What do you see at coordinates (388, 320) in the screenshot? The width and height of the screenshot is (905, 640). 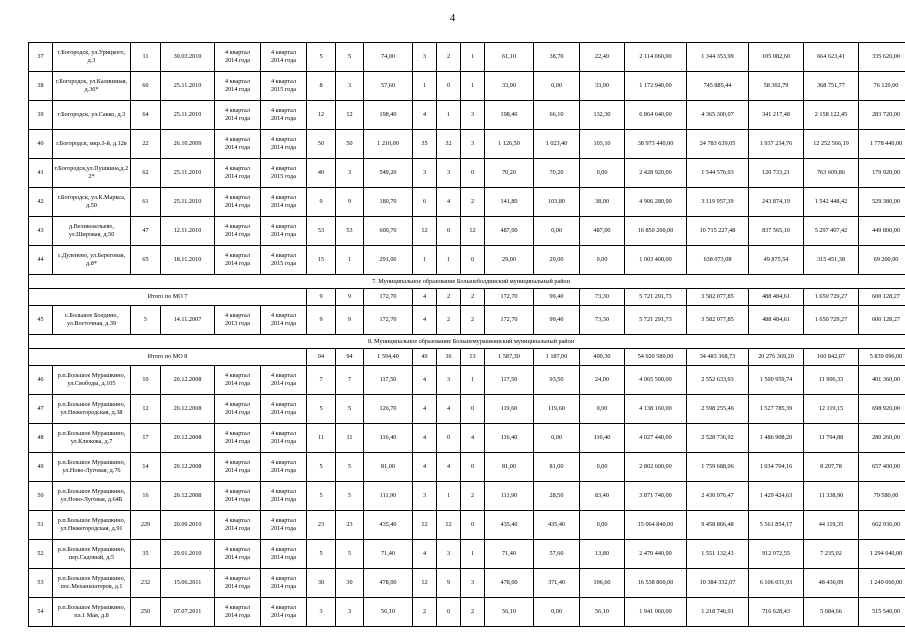 I see `row-col7: 172,70` at bounding box center [388, 320].